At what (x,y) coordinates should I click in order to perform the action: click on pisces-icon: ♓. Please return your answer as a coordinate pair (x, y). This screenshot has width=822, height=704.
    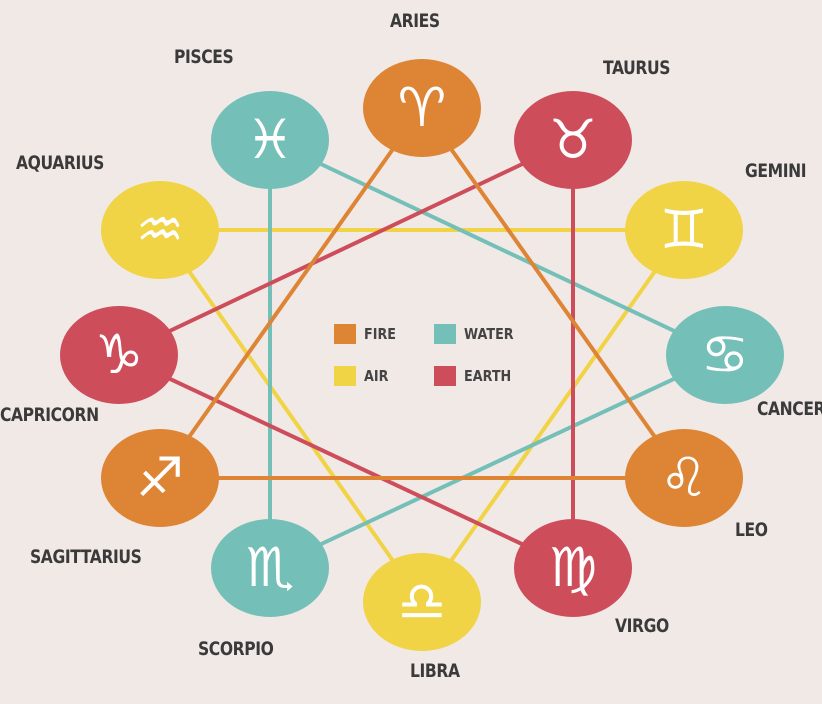
    Looking at the image, I should click on (270, 139).